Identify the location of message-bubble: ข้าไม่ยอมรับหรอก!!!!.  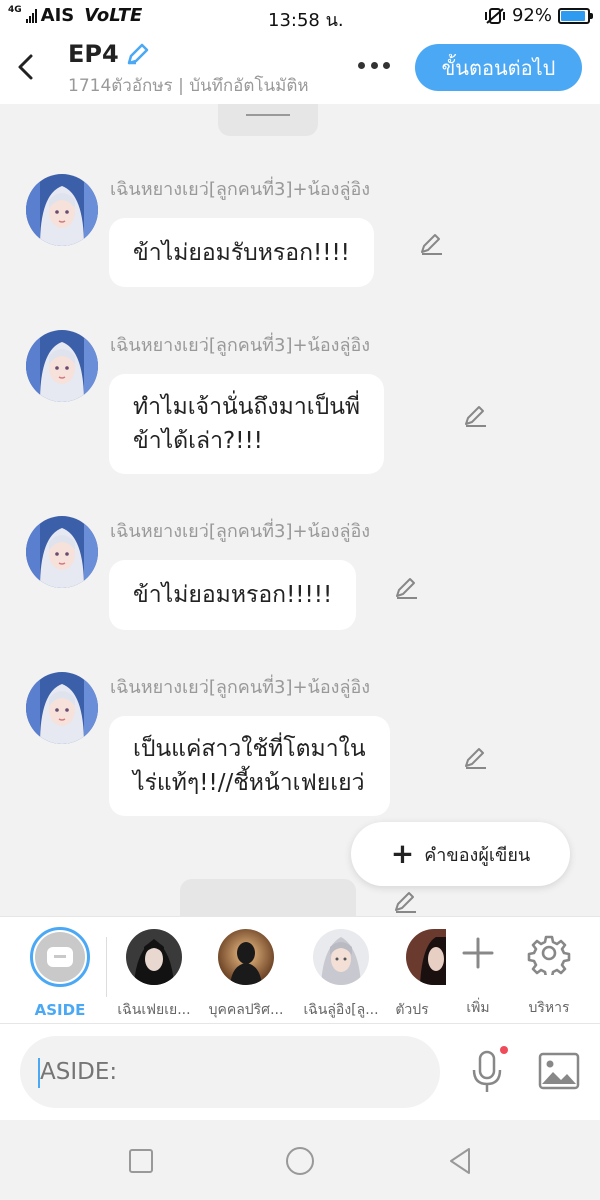
(241, 252).